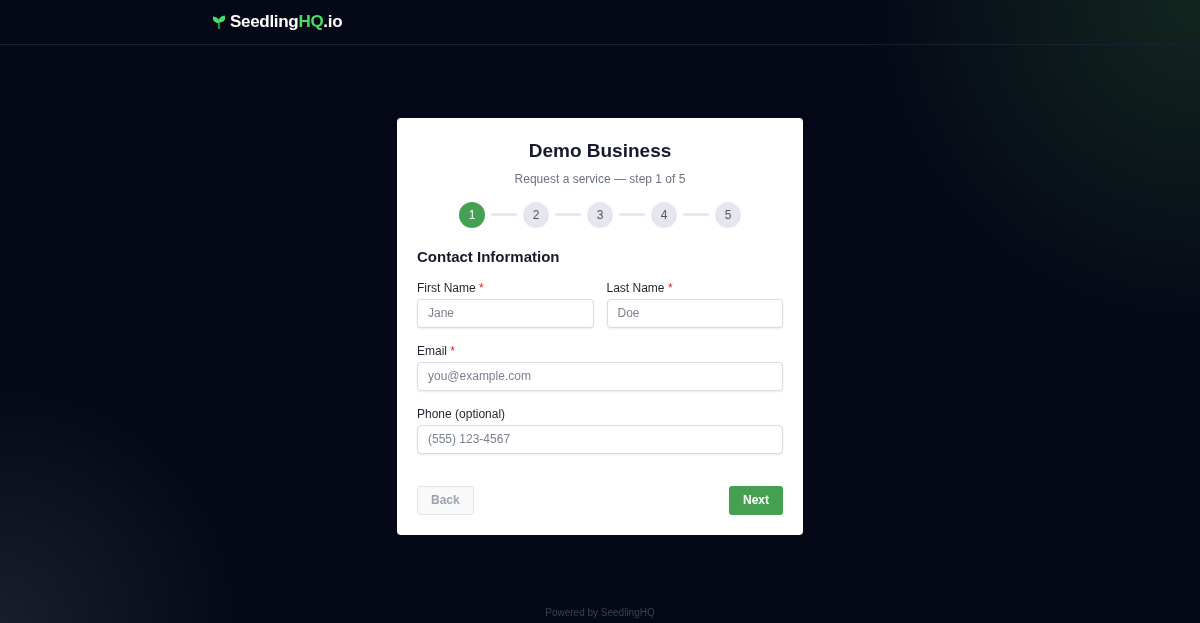  Describe the element at coordinates (286, 22) in the screenshot. I see `logo: SeedlingHQ.io` at that location.